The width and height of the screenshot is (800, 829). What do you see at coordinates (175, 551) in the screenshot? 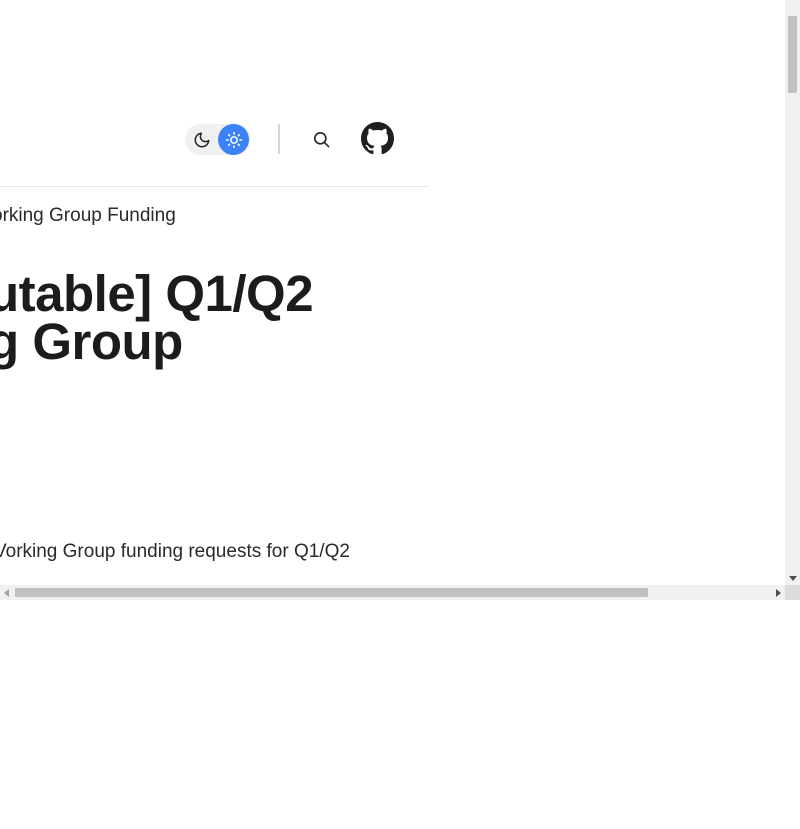
I see `page-description: Vorking Group funding requests for Q1/Q2` at bounding box center [175, 551].